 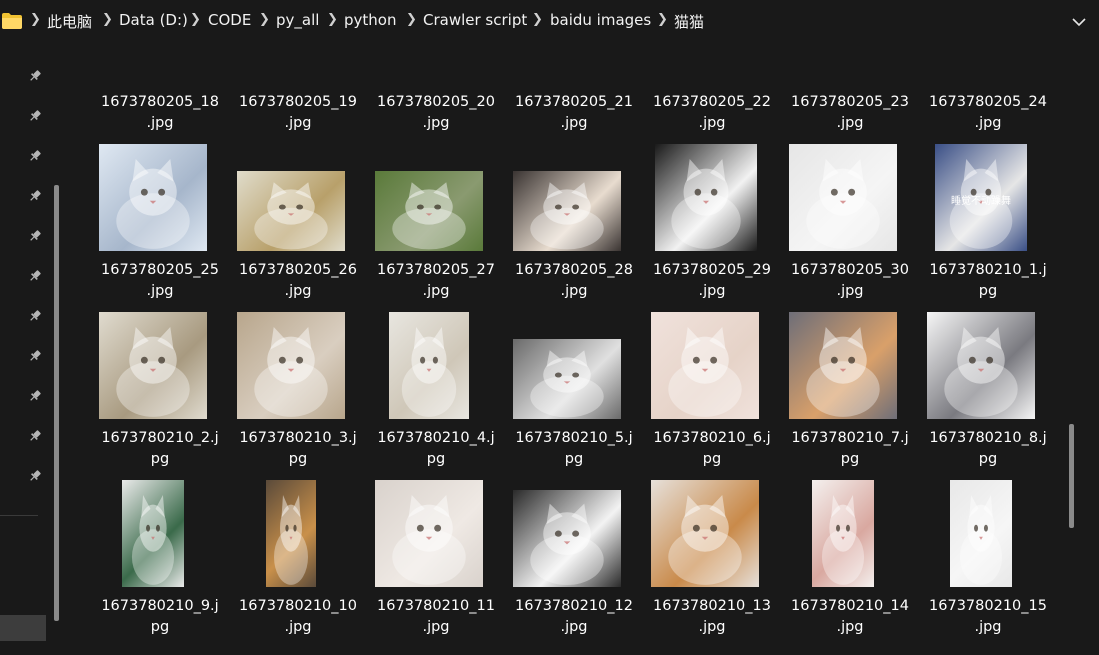 What do you see at coordinates (1071, 476) in the screenshot?
I see `content-scrollbar` at bounding box center [1071, 476].